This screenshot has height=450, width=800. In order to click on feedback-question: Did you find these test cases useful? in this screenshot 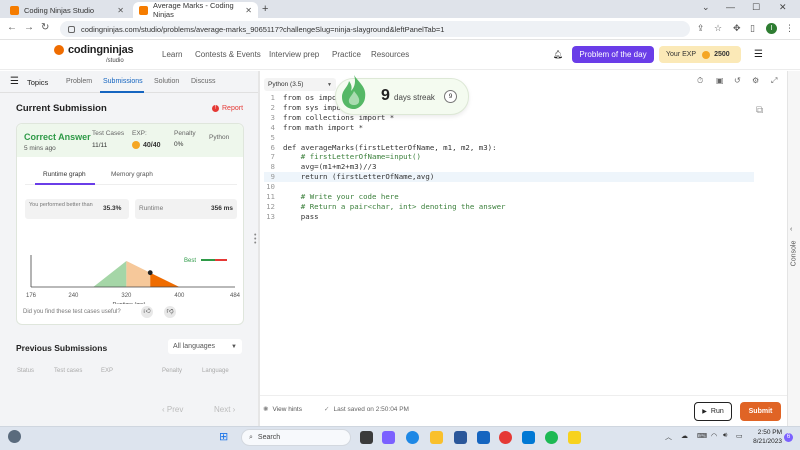, I will do `click(72, 312)`.